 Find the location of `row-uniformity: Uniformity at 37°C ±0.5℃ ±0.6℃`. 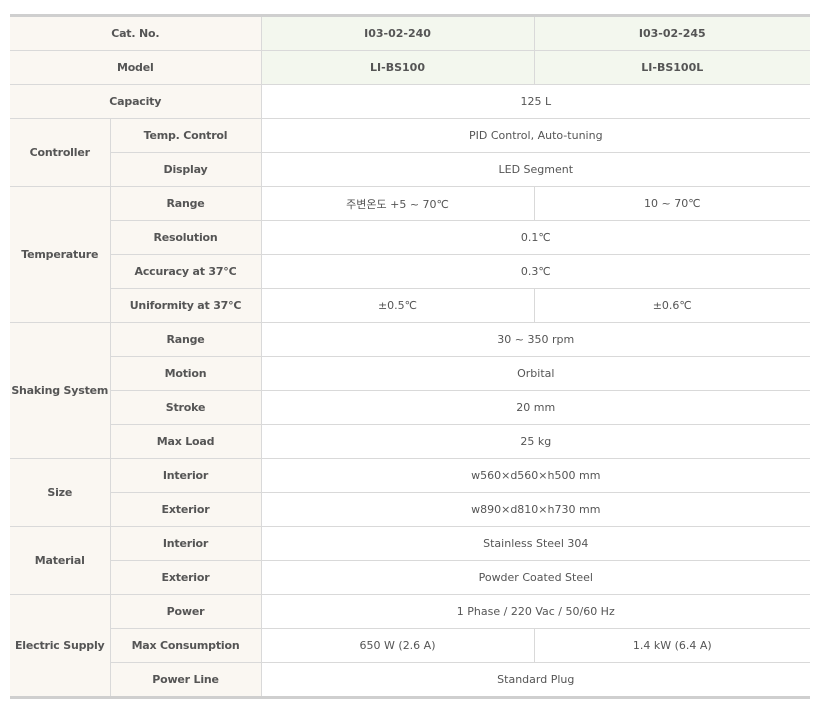

row-uniformity: Uniformity at 37°C ±0.5℃ ±0.6℃ is located at coordinates (410, 305).